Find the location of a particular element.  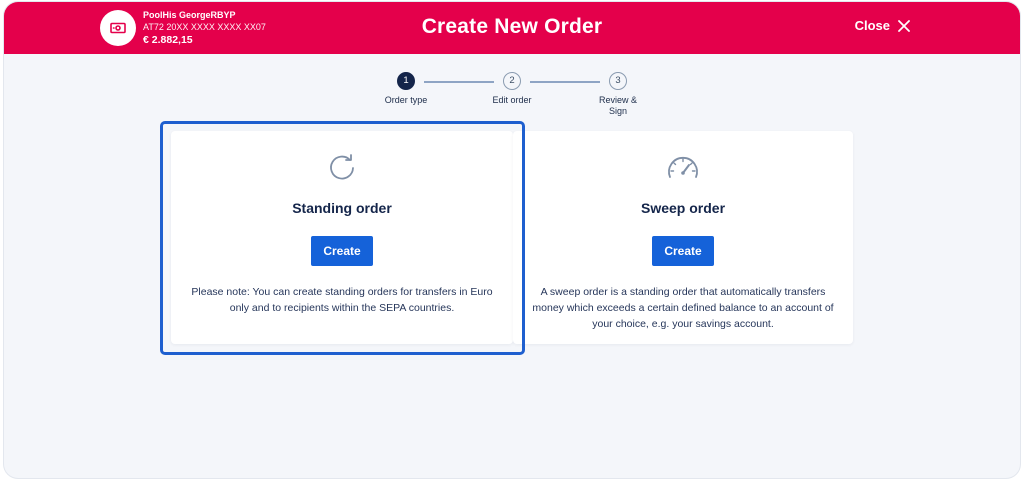

step-order-type: 1 Order type is located at coordinates (406, 89).